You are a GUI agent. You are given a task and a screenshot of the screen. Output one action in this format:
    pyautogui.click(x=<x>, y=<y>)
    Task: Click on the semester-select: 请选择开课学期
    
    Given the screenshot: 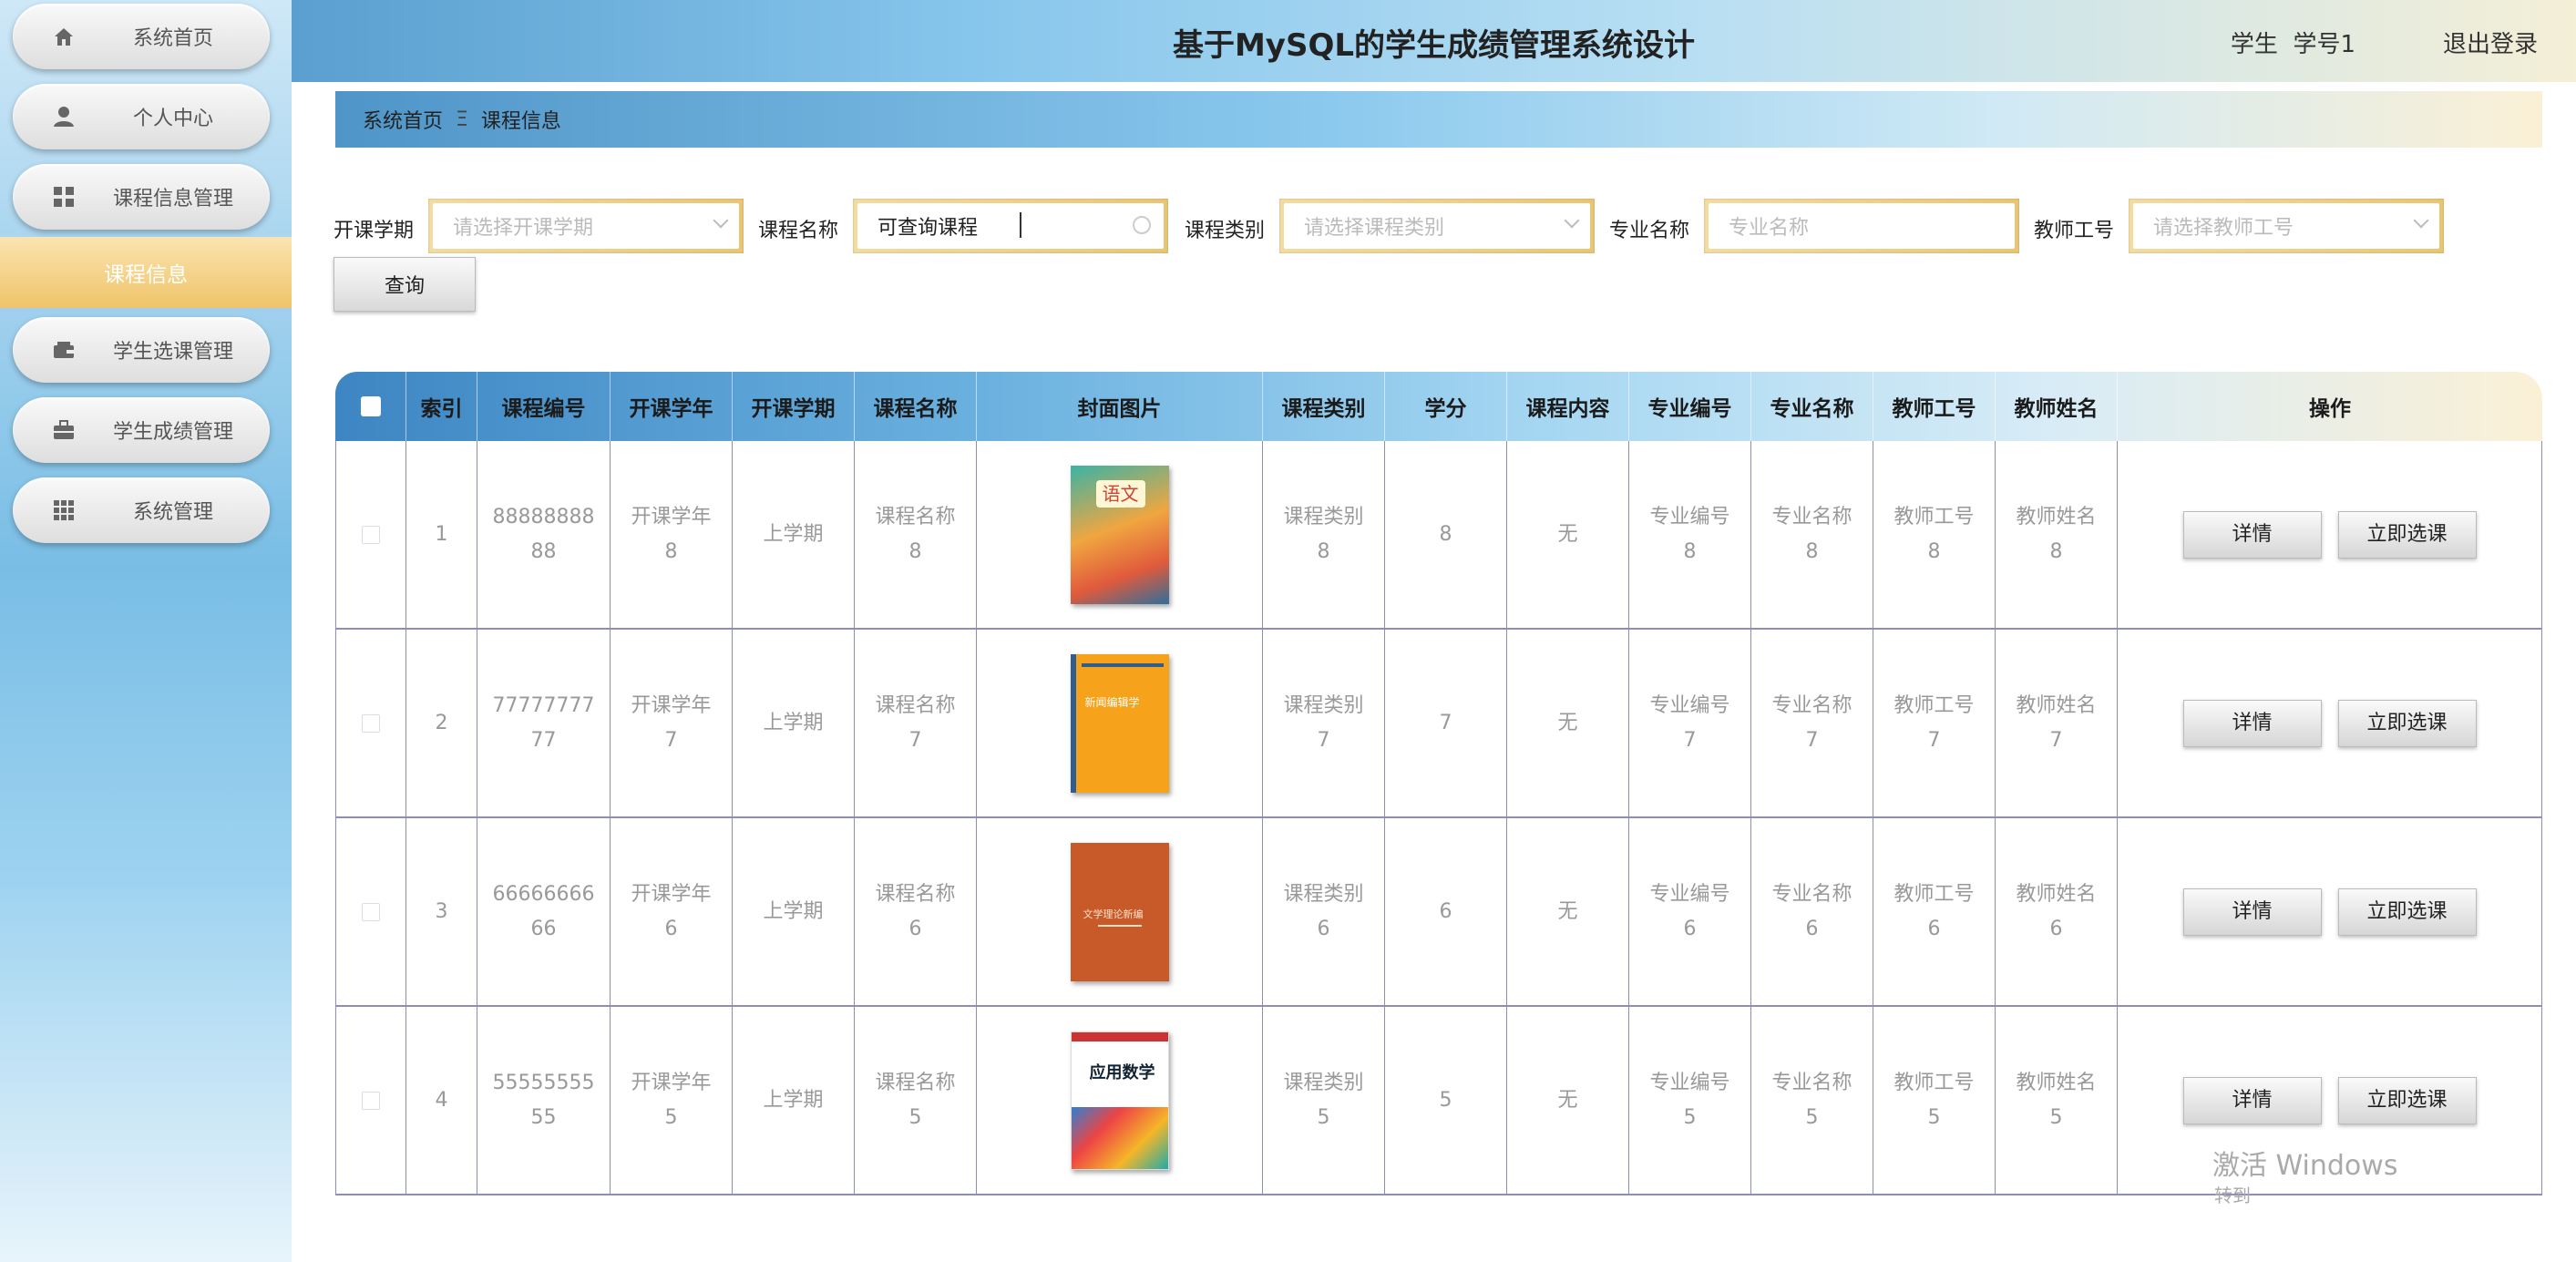 What is the action you would take?
    pyautogui.click(x=586, y=226)
    